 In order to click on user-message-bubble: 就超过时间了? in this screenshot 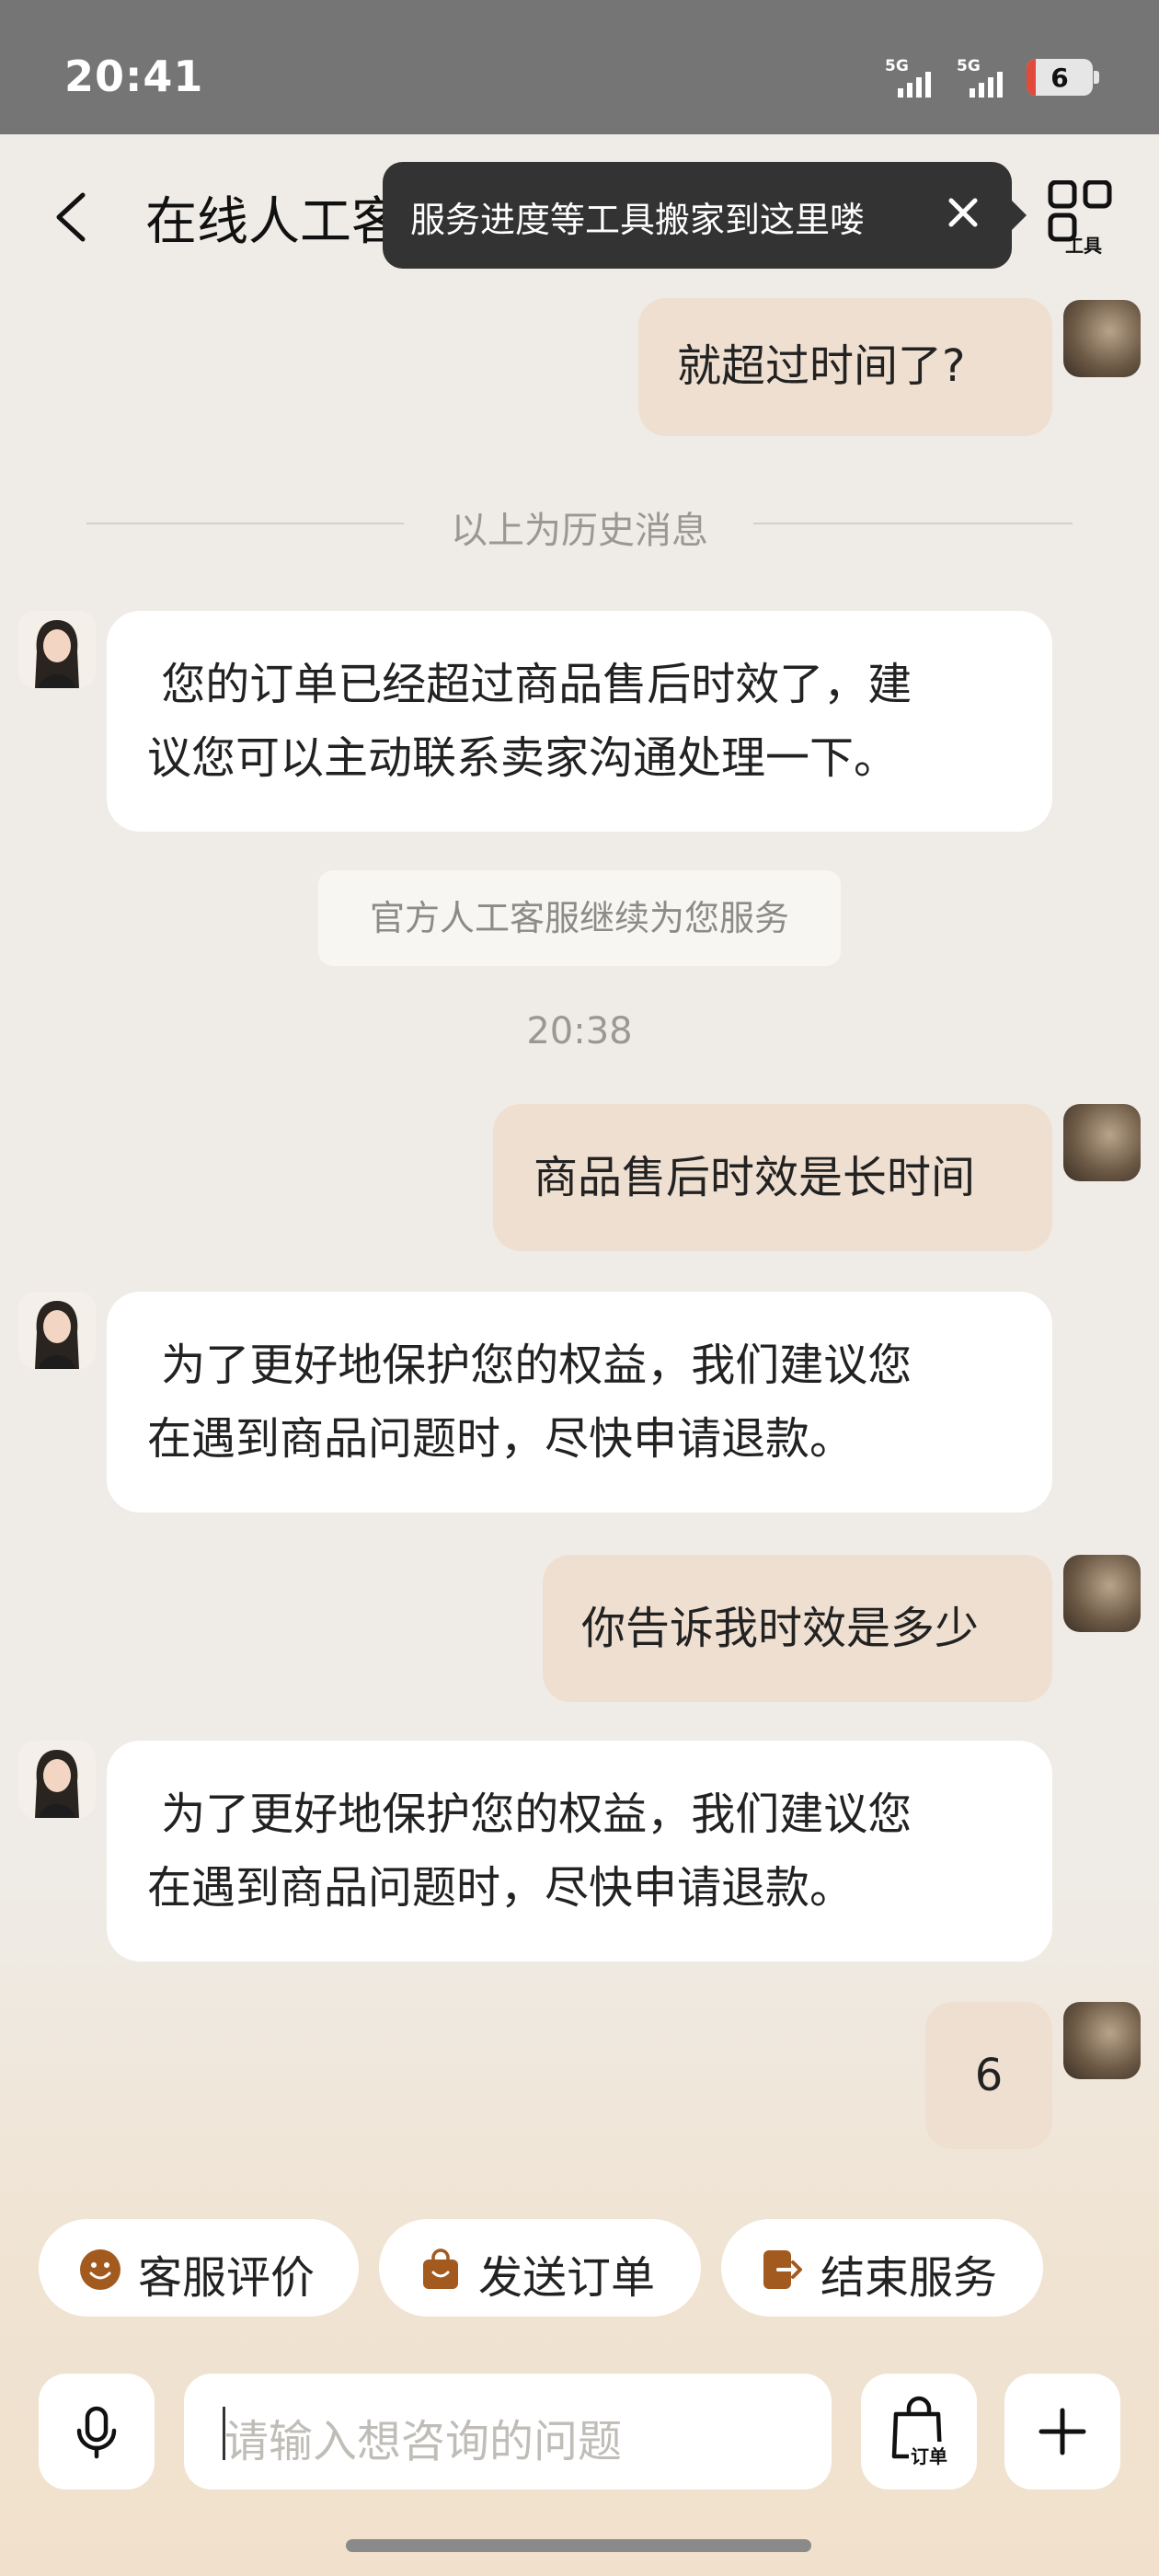, I will do `click(845, 367)`.